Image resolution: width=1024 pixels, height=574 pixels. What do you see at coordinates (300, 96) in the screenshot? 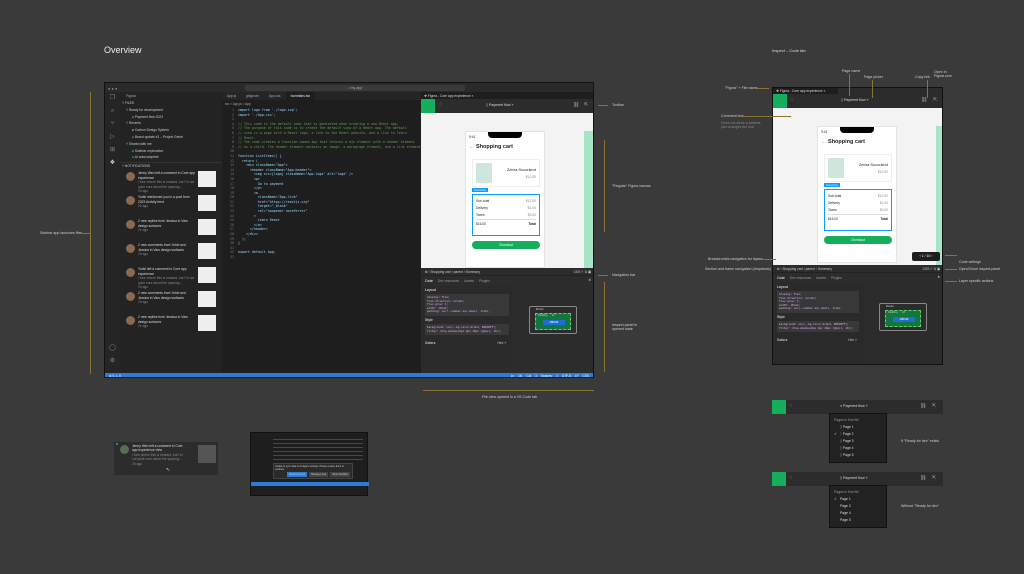
I see `tab-homelabs: homelabs.tsx` at bounding box center [300, 96].